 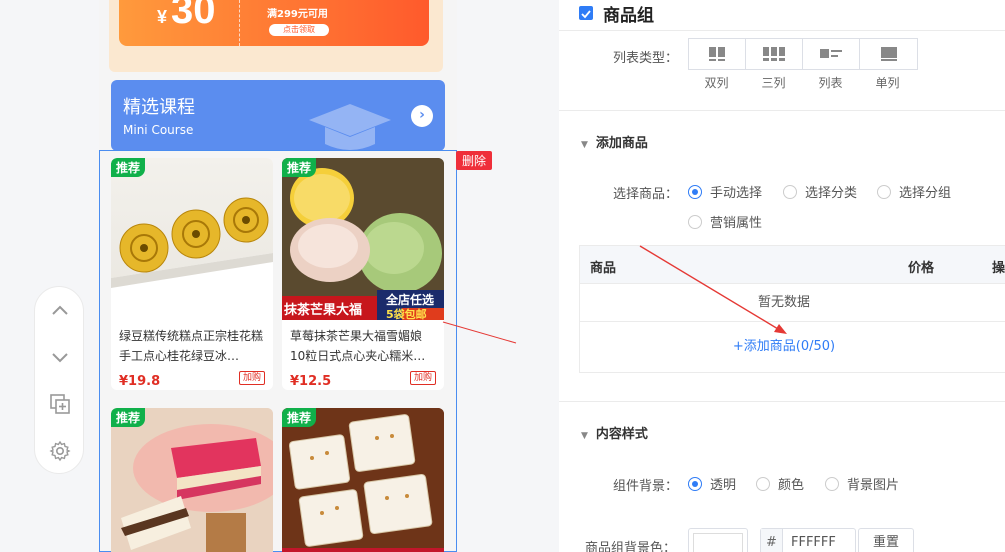 I want to click on panel-header: 商品组, so click(x=616, y=14).